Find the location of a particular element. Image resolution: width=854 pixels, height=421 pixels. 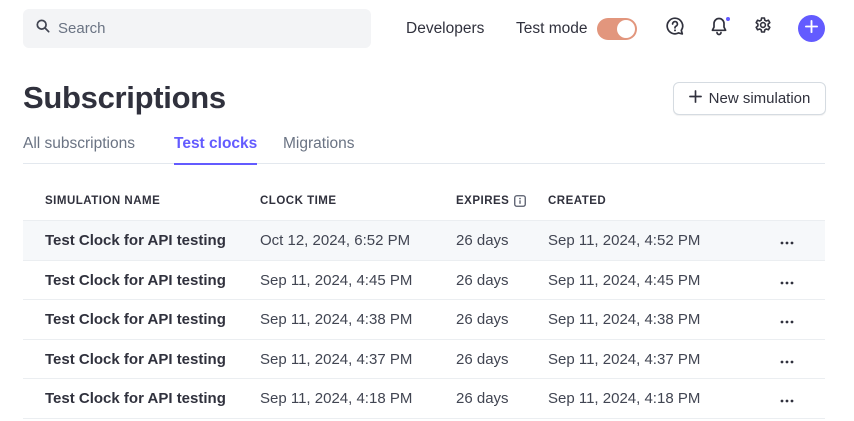

new-simulation-button: New simulation is located at coordinates (749, 98).